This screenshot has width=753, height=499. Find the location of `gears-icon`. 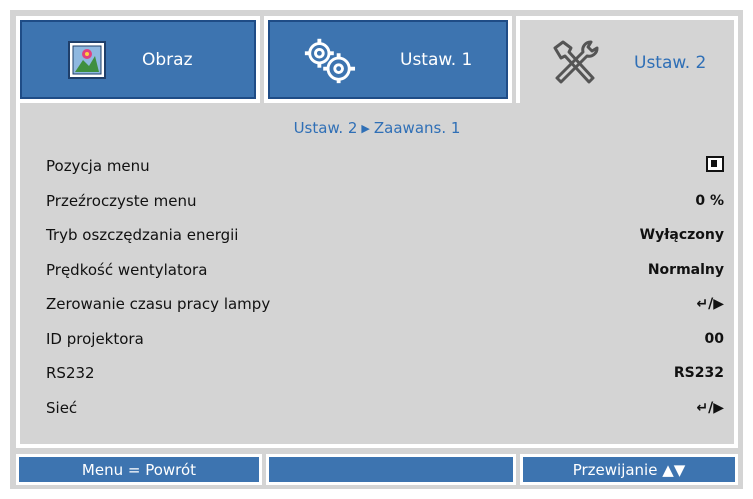

gears-icon is located at coordinates (329, 60).